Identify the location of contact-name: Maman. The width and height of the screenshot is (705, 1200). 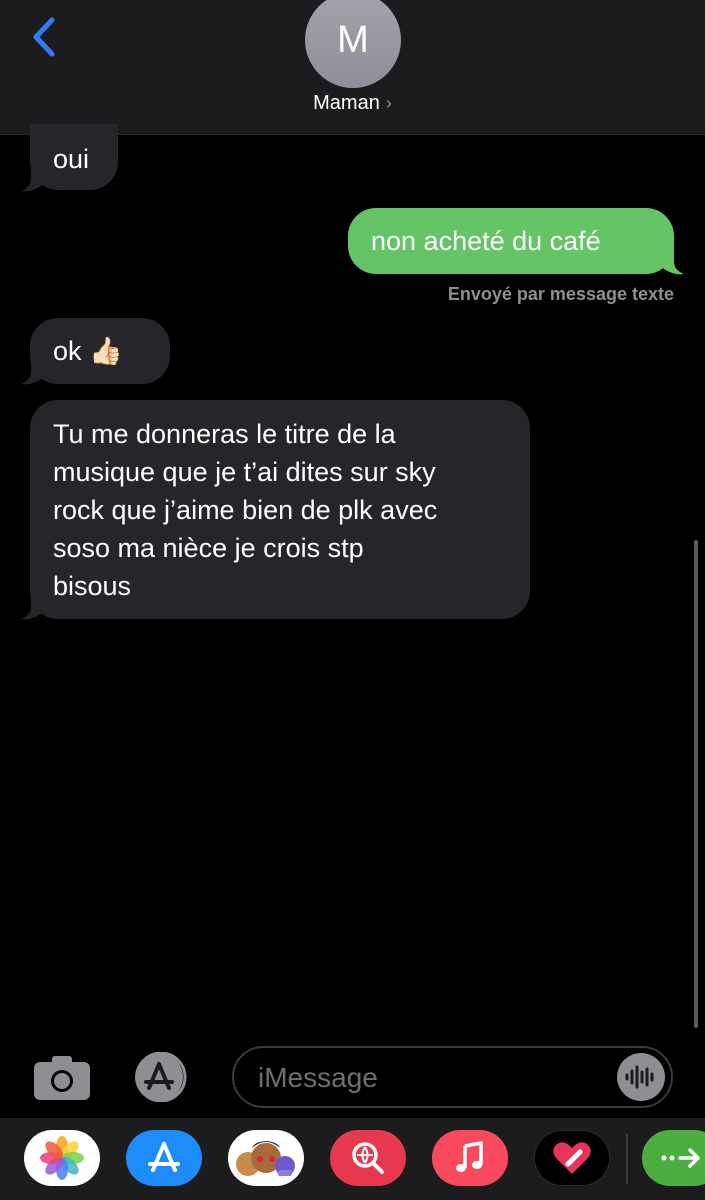
(346, 103).